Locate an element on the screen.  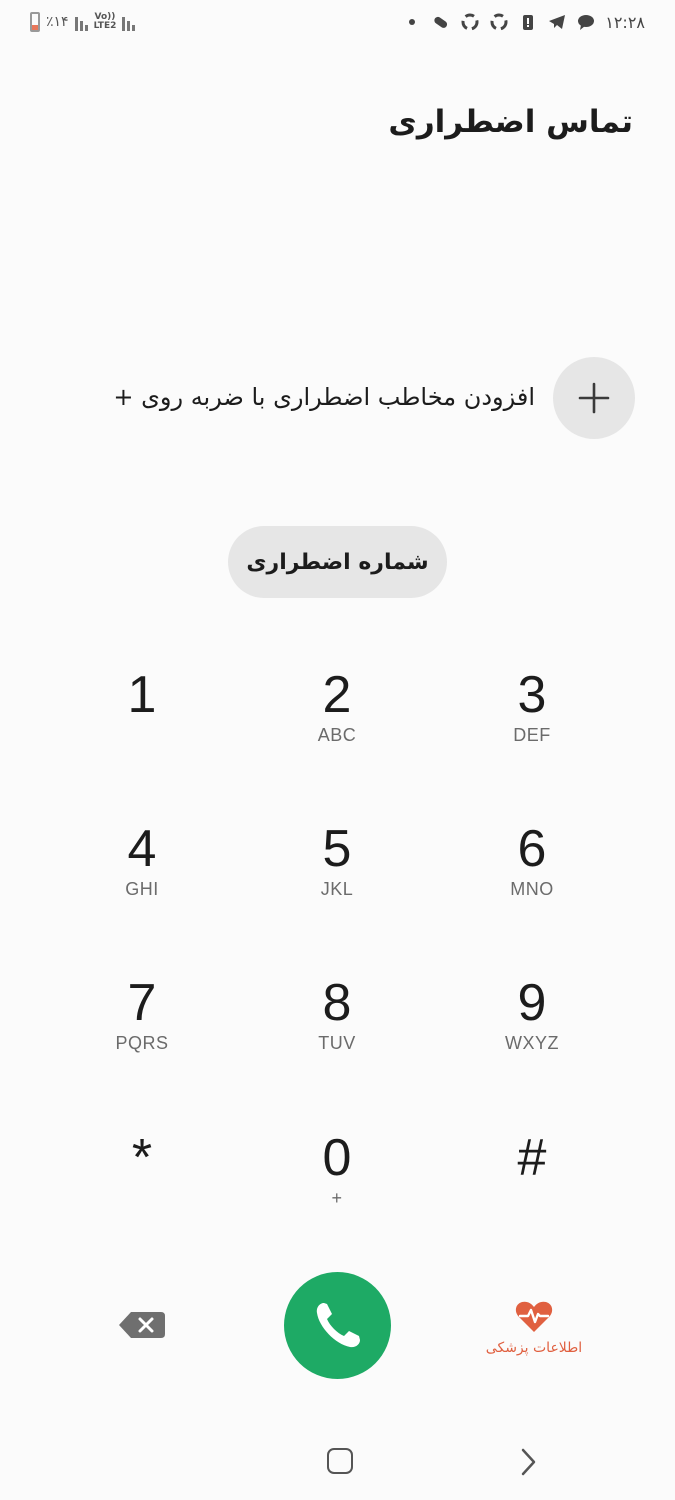
key-letters: DEF is located at coordinates (532, 735).